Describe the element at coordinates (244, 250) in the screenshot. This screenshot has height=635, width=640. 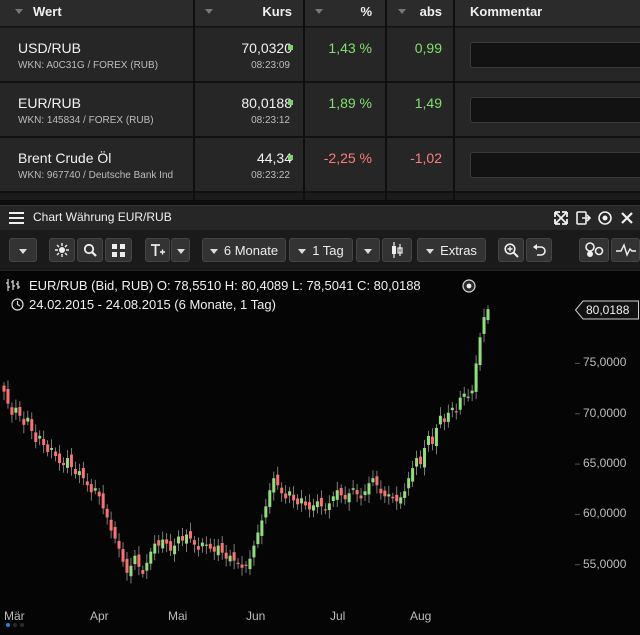
I see `period-dropdown: 6 Monate` at that location.